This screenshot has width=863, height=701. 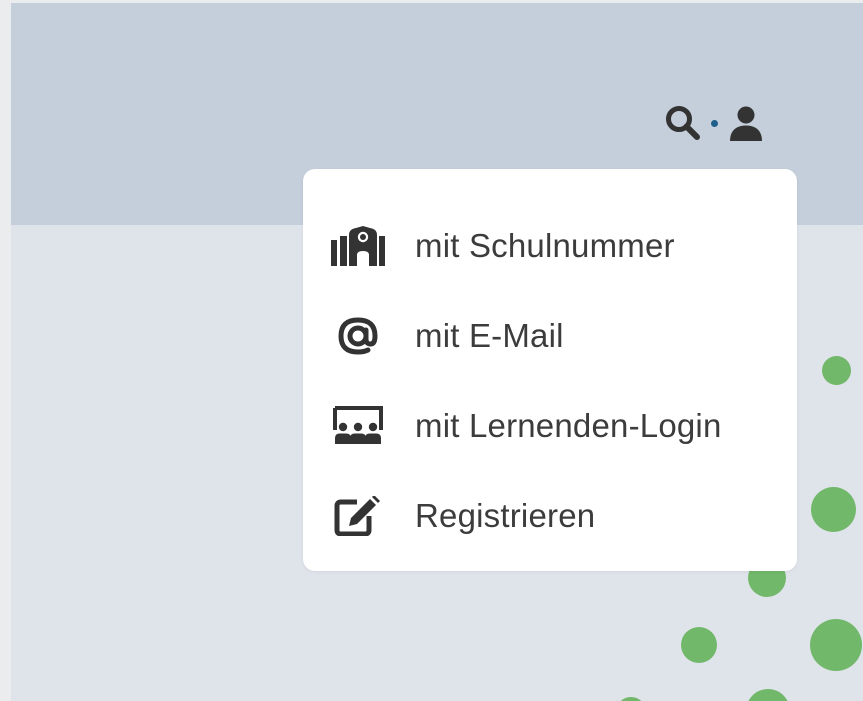 I want to click on menu-item-student-login: mit Lernenden-Login, so click(x=550, y=426).